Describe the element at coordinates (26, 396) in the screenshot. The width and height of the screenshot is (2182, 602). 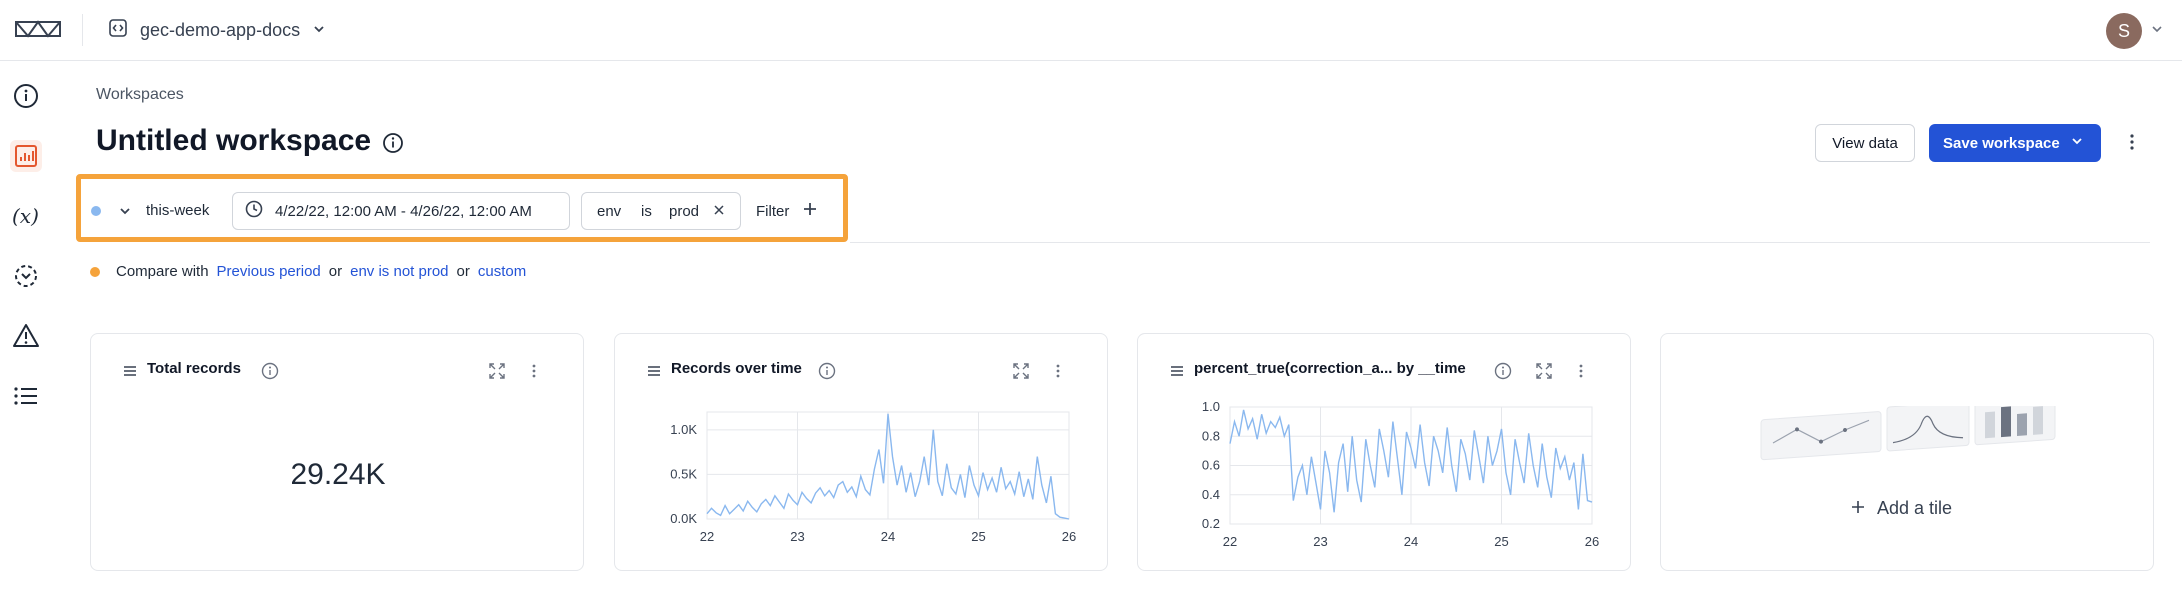
I see `list-nav-icon` at that location.